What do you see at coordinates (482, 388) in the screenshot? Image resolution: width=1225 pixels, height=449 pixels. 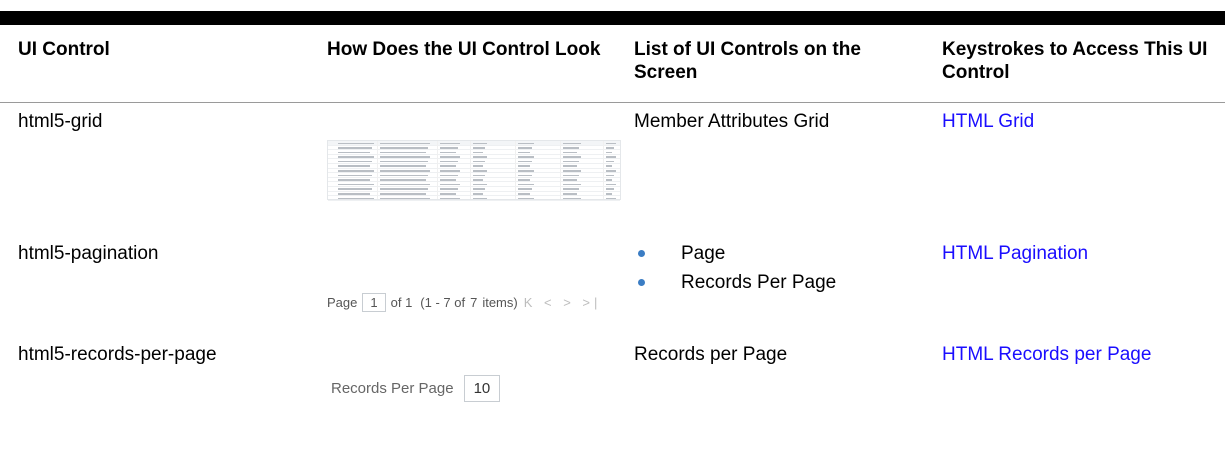 I see `rpp-value-box: 10` at bounding box center [482, 388].